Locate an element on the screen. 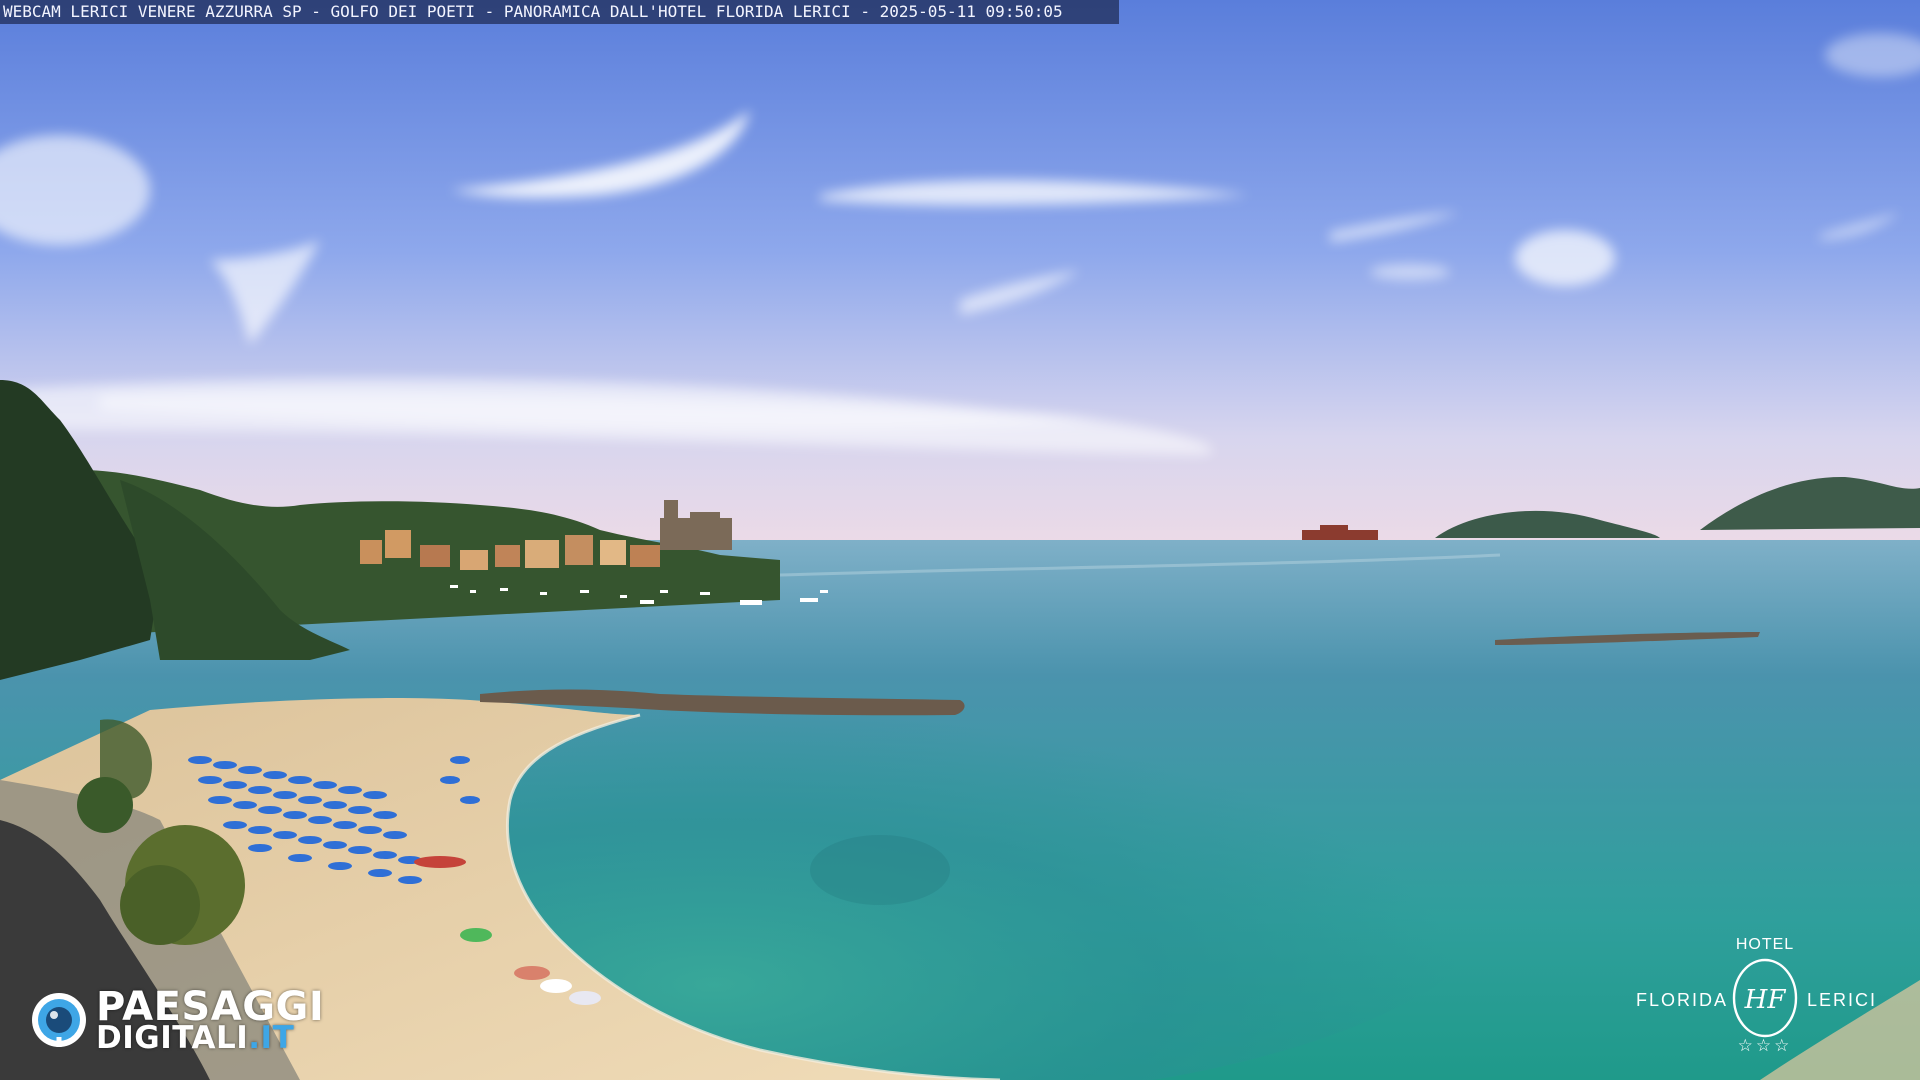 Image resolution: width=1920 pixels, height=1080 pixels. hotel-name-left: FLORIDA is located at coordinates (1682, 1000).